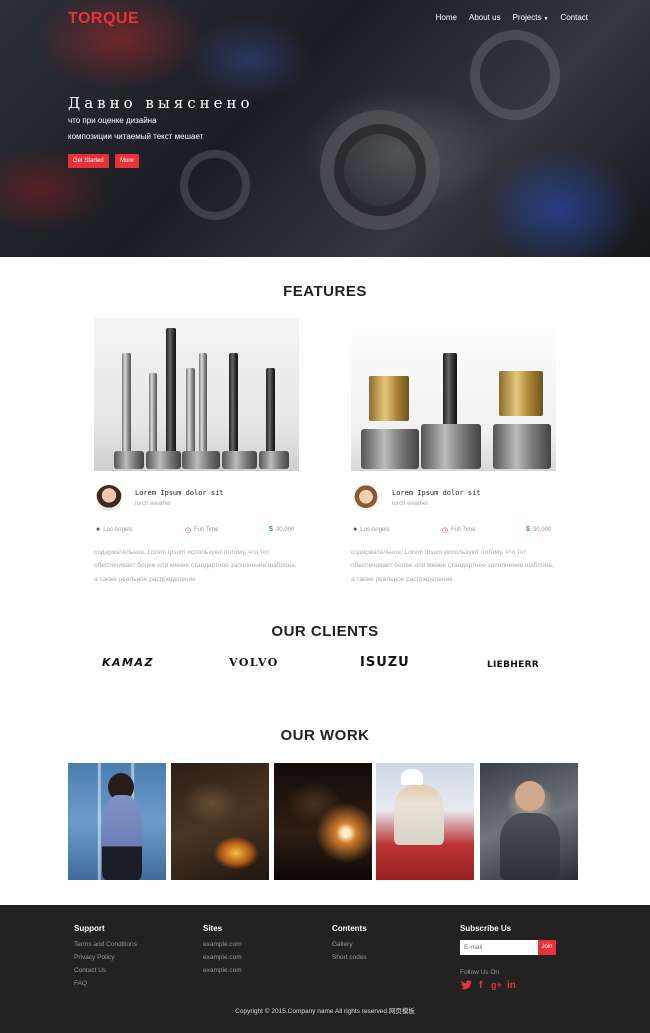 The image size is (650, 1033). I want to click on follow-us-label: Follow Us On, so click(480, 972).